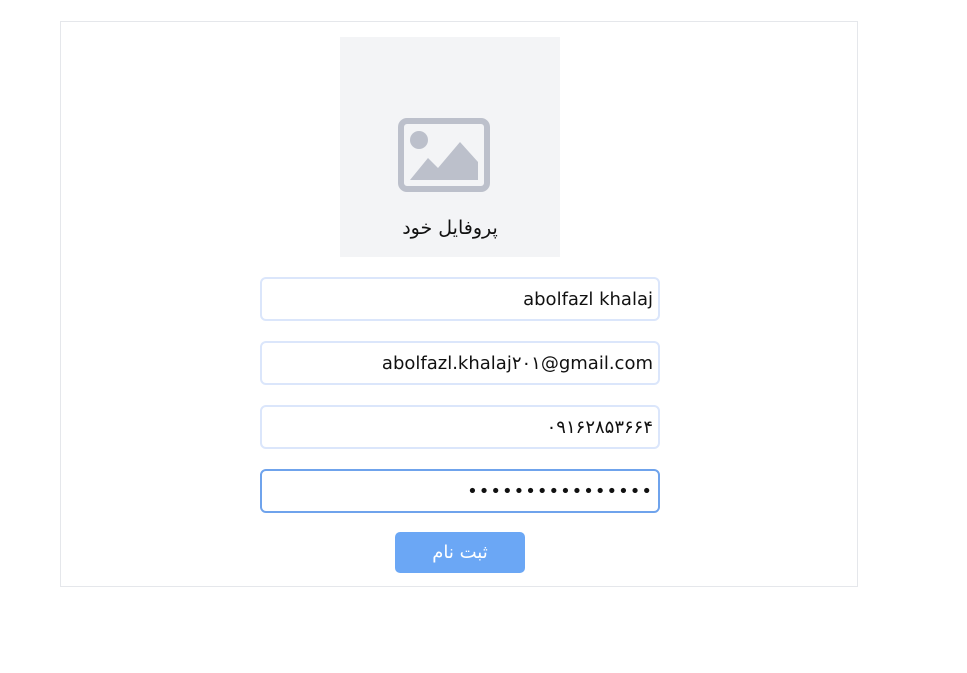 Image resolution: width=967 pixels, height=673 pixels. Describe the element at coordinates (444, 157) in the screenshot. I see `image-placeholder-icon` at that location.